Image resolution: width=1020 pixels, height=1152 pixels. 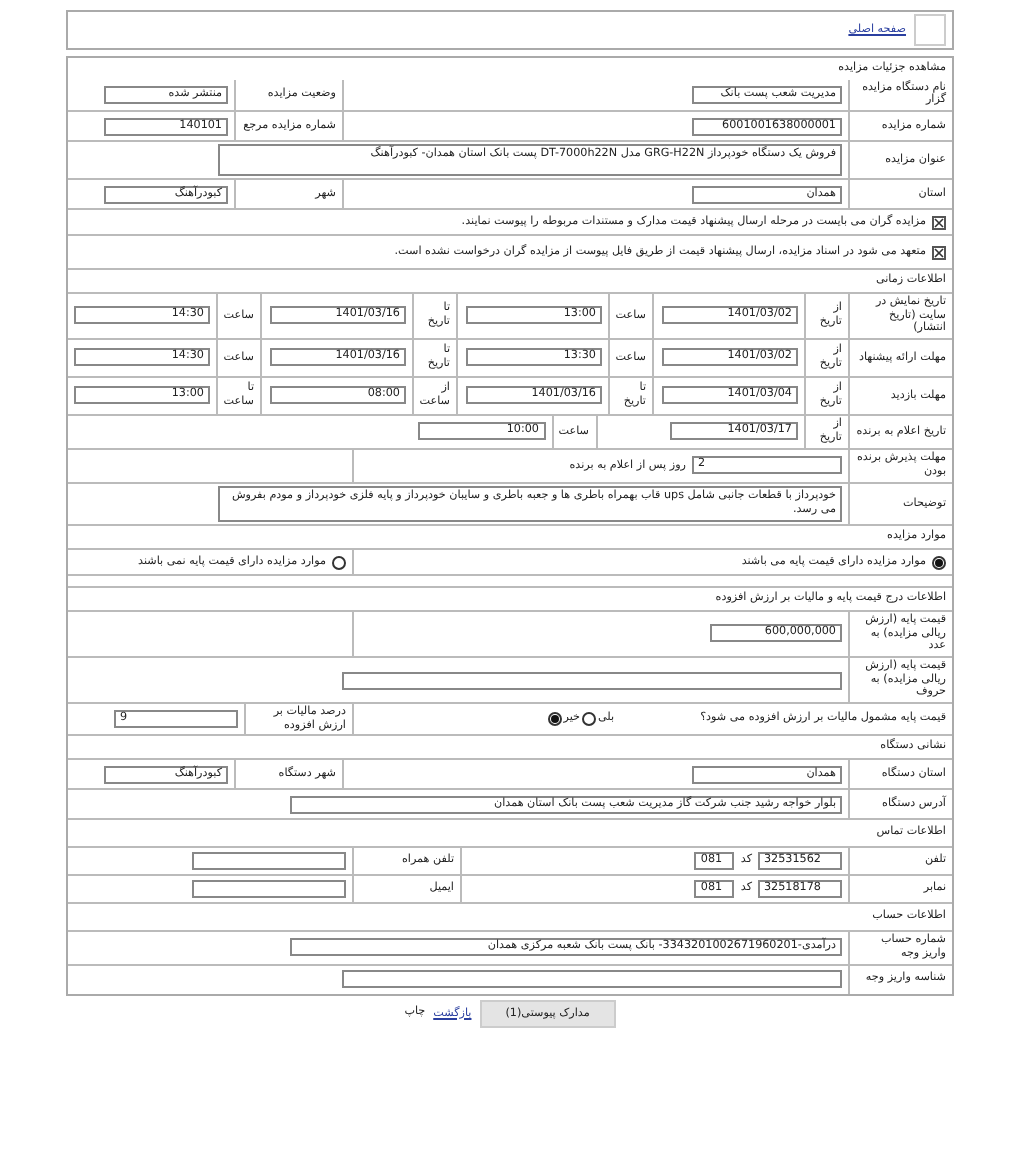 What do you see at coordinates (930, 30) in the screenshot?
I see `logo-placeholder` at bounding box center [930, 30].